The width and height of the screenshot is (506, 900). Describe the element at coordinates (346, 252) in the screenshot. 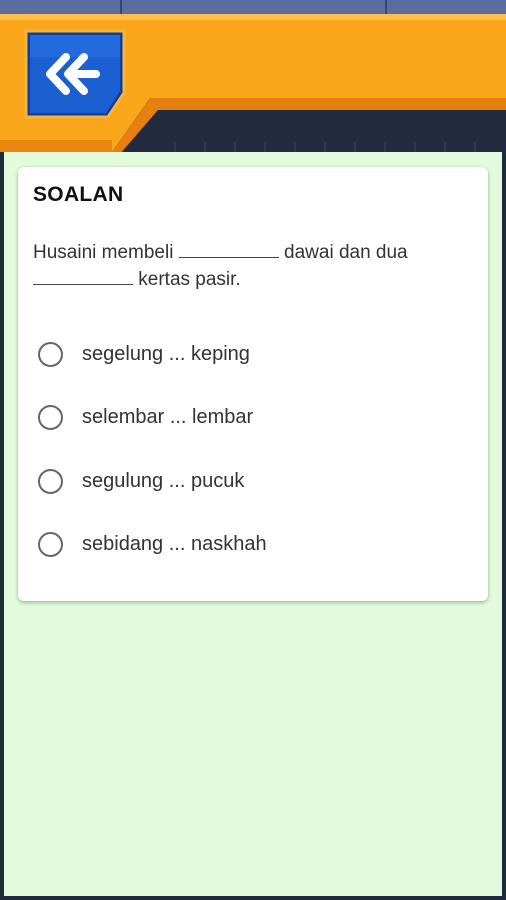

I see `question-part-2: dawai dan dua` at that location.